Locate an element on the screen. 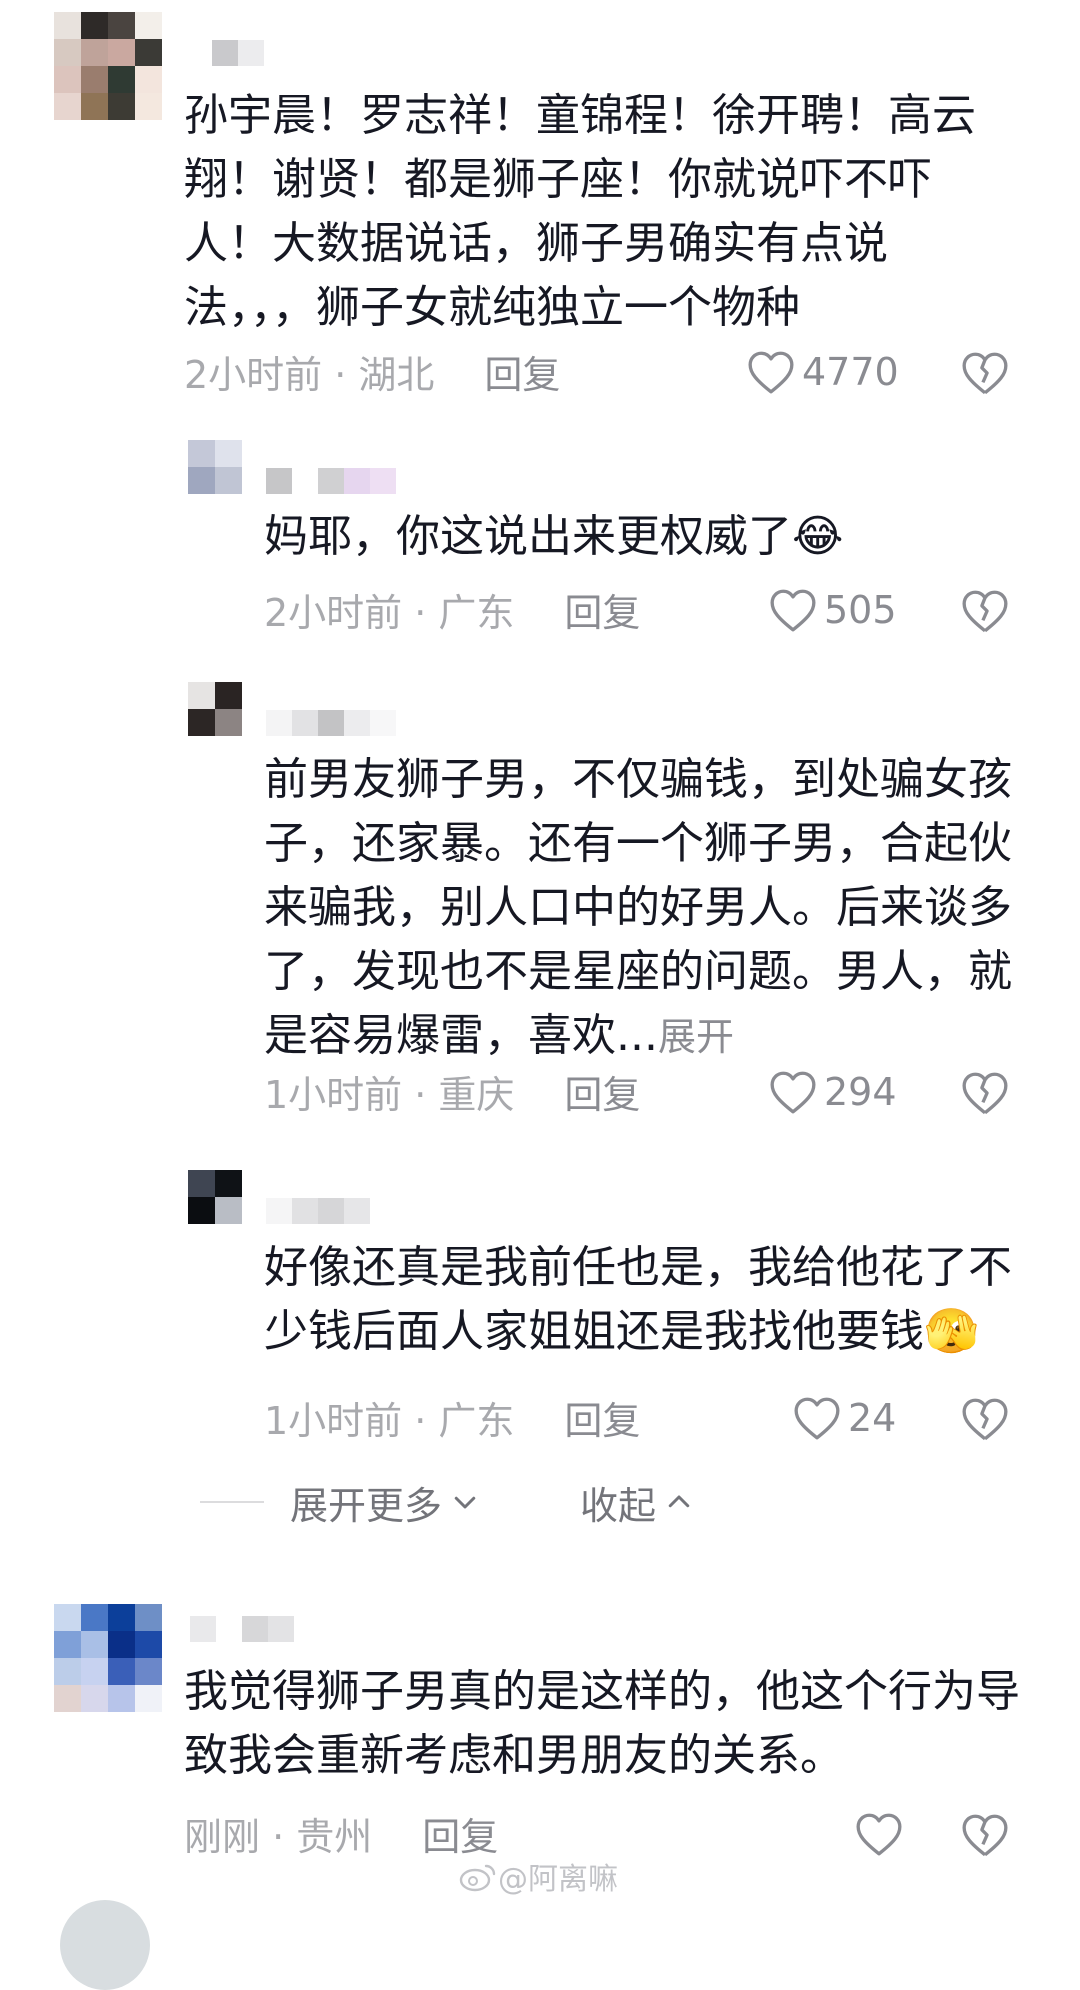 Image resolution: width=1080 pixels, height=1990 pixels. comment-meta: 刚刚 · 贵州 回复 is located at coordinates (341, 1833).